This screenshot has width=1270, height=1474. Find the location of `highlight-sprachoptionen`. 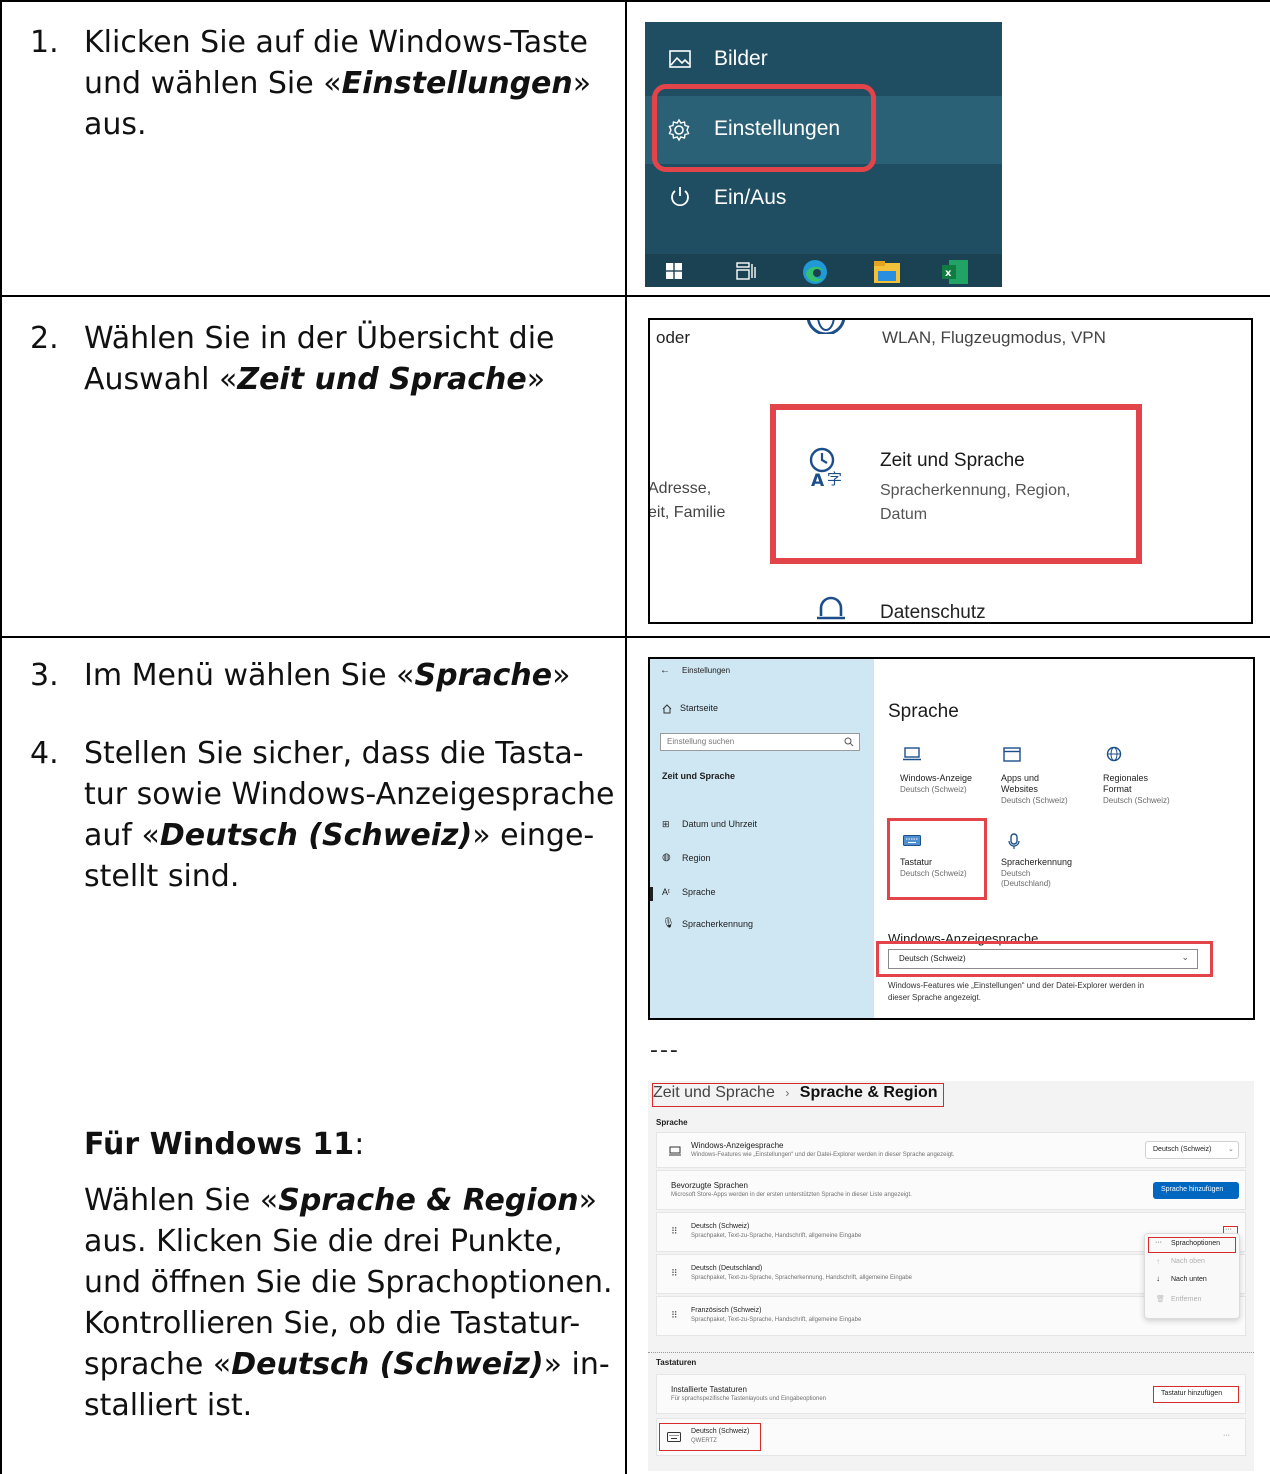

highlight-sprachoptionen is located at coordinates (1192, 1245).